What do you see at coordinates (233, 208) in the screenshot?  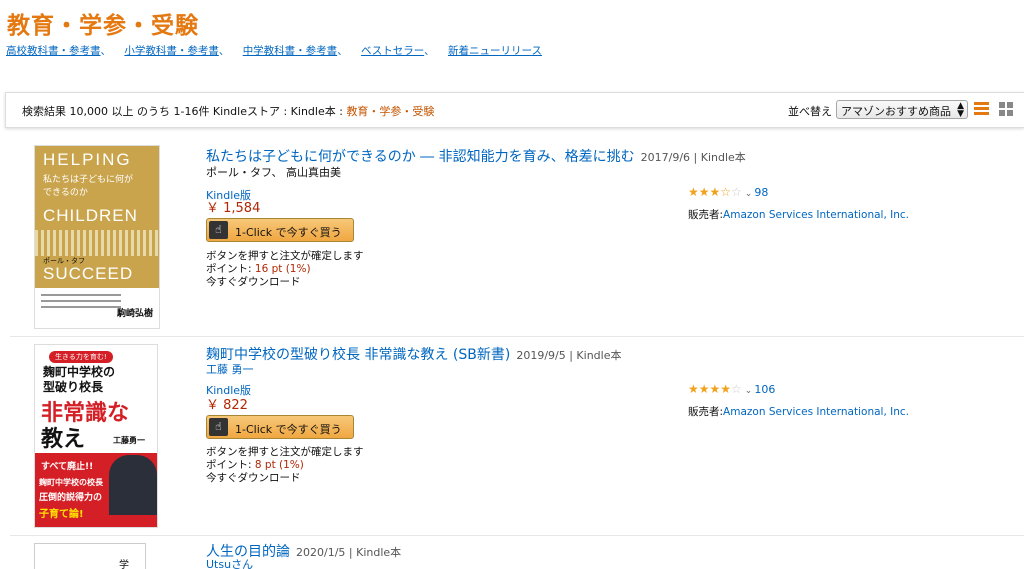 I see `product-price: ￥ 1,584` at bounding box center [233, 208].